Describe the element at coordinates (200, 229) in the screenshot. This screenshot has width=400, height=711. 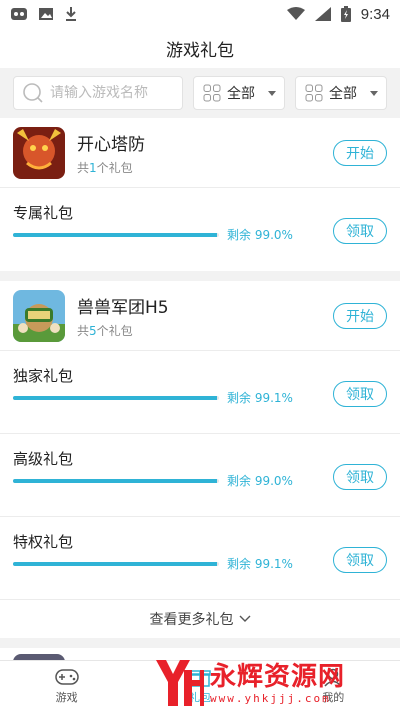
I see `gift-row: 专属礼包 剩余 99.0% 领取` at that location.